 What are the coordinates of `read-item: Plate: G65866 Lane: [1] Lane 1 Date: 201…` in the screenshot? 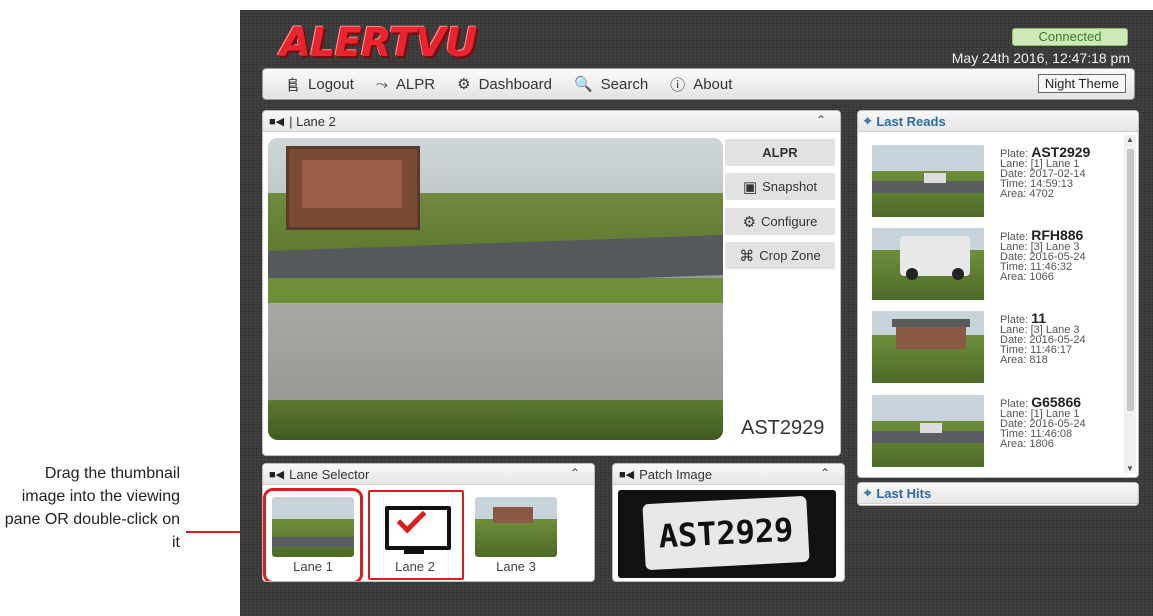 It's located at (997, 434).